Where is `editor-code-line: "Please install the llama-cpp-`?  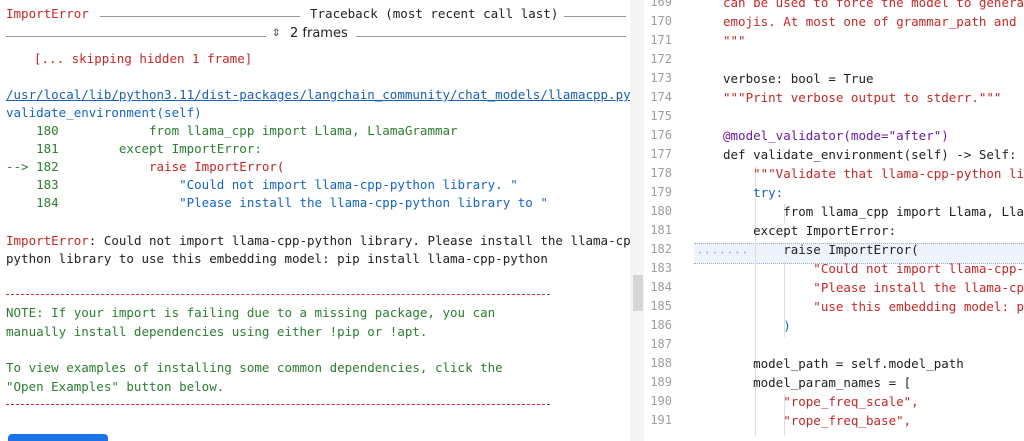
editor-code-line: "Please install the llama-cpp- is located at coordinates (873, 287).